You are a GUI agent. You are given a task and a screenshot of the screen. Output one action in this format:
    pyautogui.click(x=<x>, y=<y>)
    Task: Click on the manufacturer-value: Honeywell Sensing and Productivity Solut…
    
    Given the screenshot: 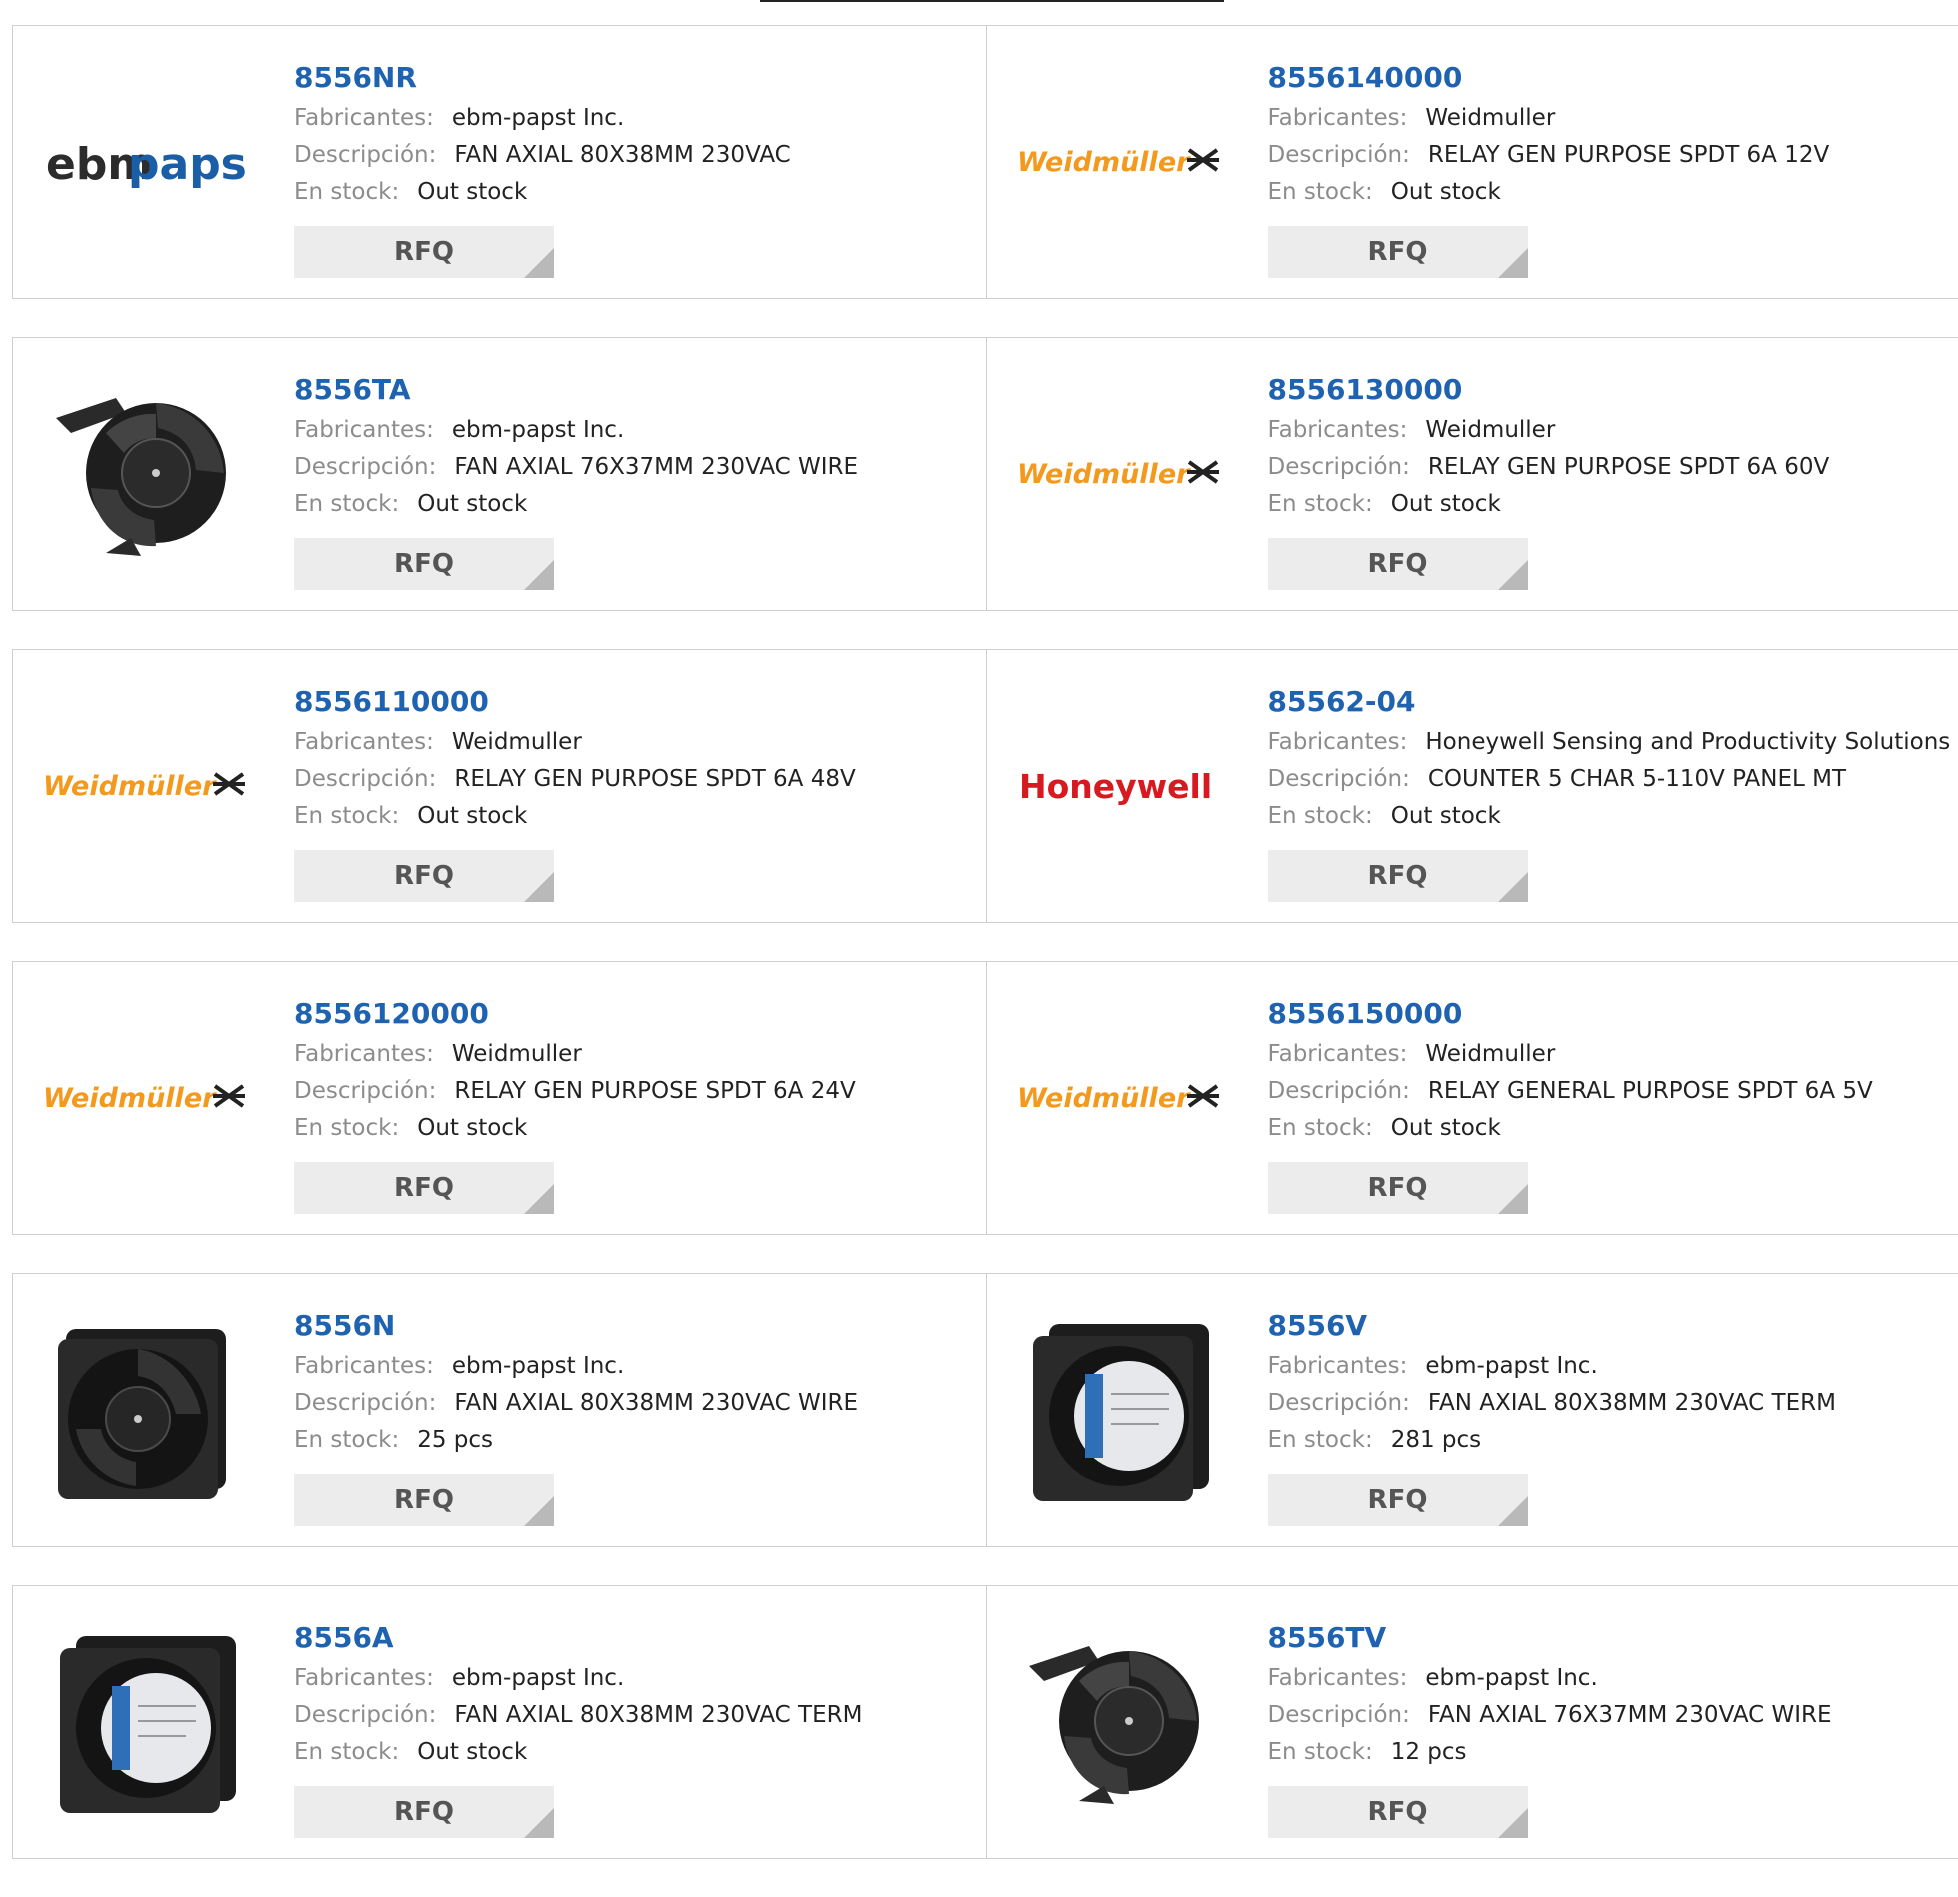 What is the action you would take?
    pyautogui.click(x=1687, y=742)
    